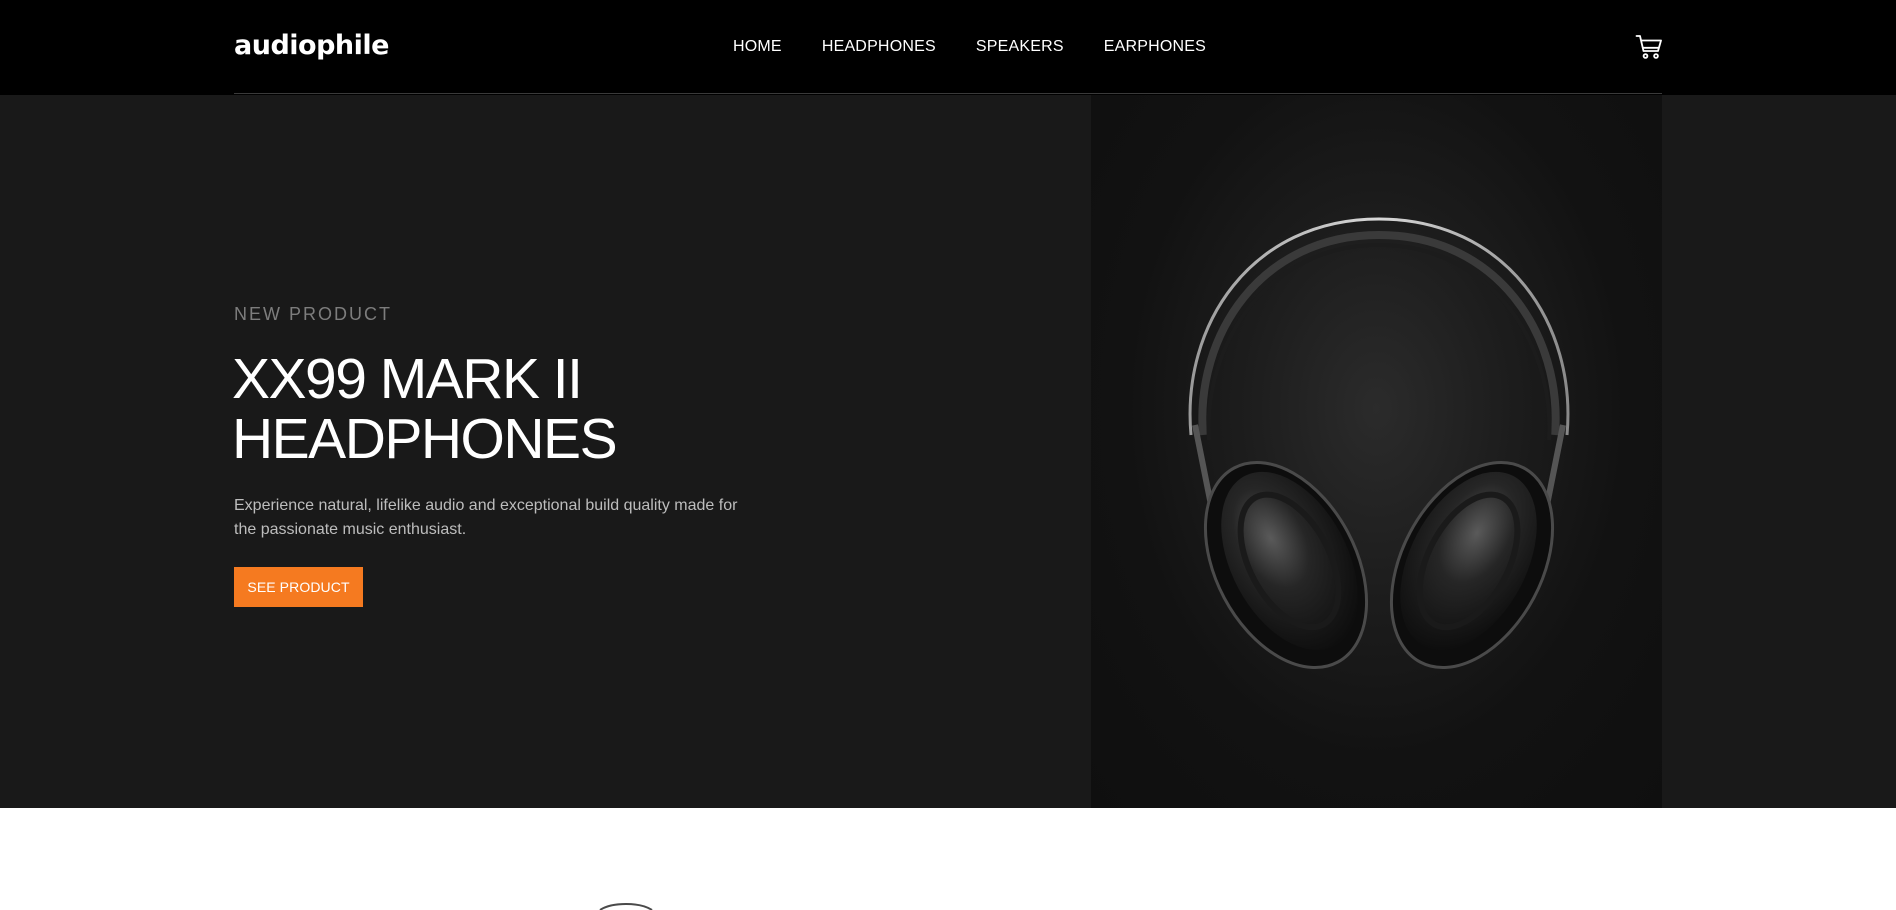 This screenshot has width=1896, height=910. Describe the element at coordinates (879, 47) in the screenshot. I see `nav-link-headphones: HEADPHONES` at that location.